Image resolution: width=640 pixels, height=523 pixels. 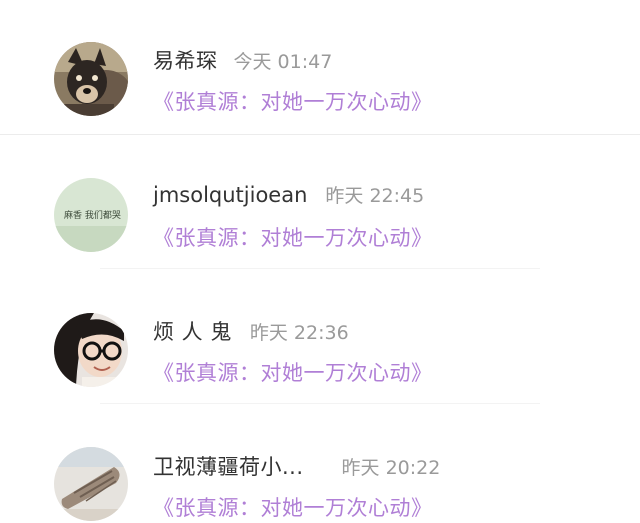 I want to click on timestamp: 昨天 20:22, so click(x=391, y=468).